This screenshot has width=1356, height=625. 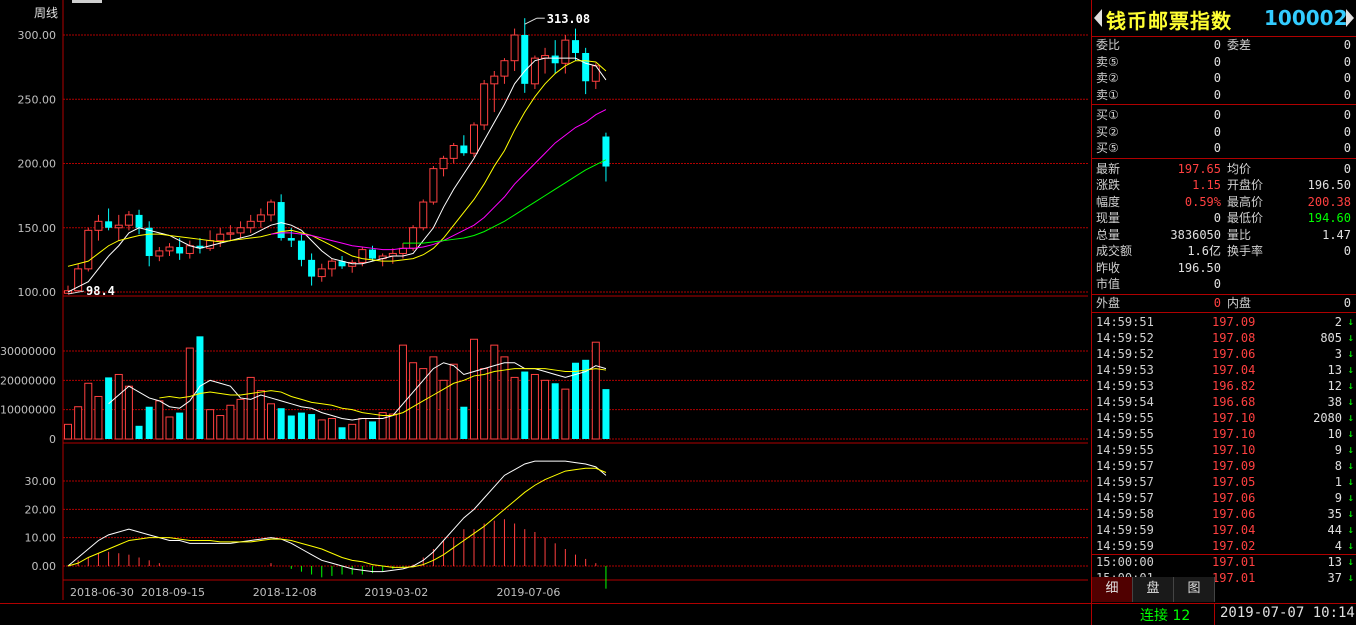 I want to click on tick-row: 14:59:51 197.09 2 ↓, so click(x=1224, y=322).